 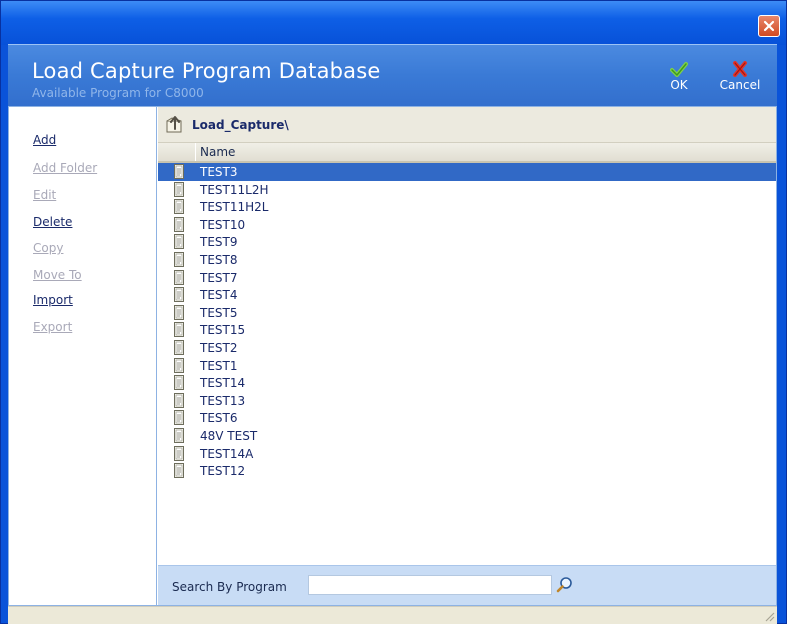 What do you see at coordinates (769, 616) in the screenshot?
I see `resize-grip-icon` at bounding box center [769, 616].